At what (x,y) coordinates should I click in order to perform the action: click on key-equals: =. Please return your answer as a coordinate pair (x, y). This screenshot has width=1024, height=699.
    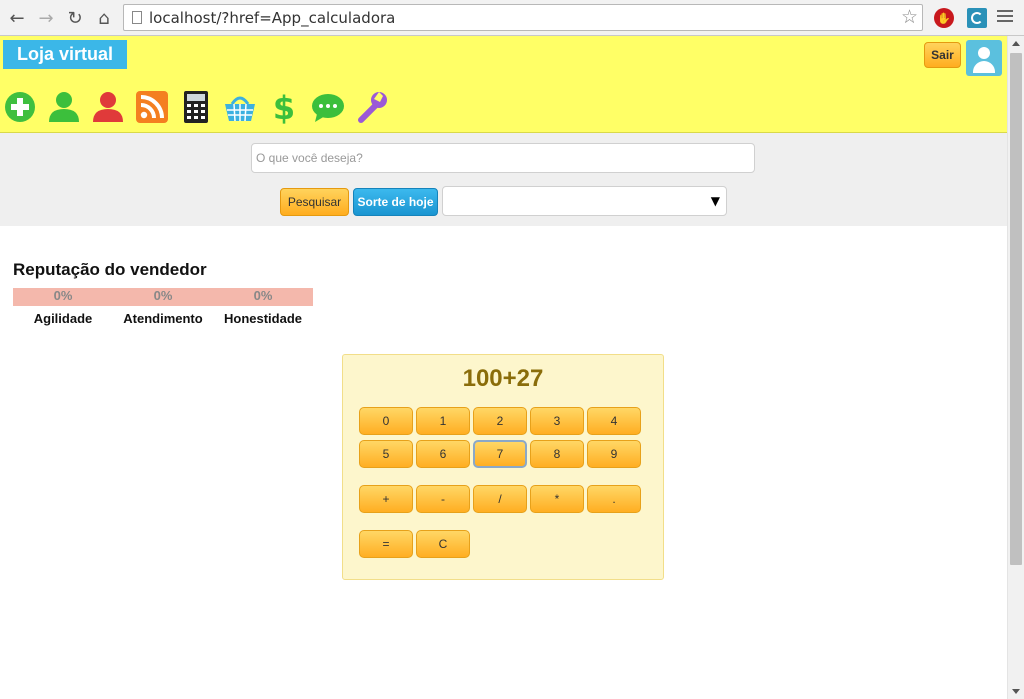
    Looking at the image, I should click on (386, 544).